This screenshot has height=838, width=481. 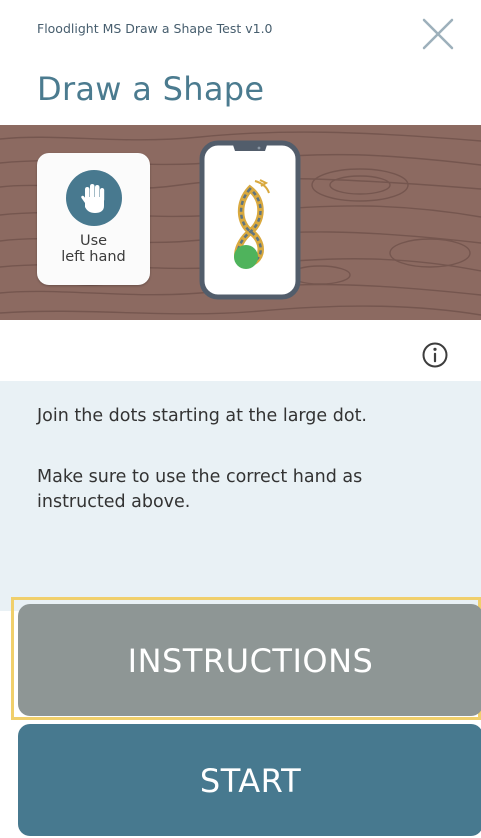 What do you see at coordinates (155, 28) in the screenshot?
I see `app-version-label: Floodlight MS Draw a Shape Test v1.0` at bounding box center [155, 28].